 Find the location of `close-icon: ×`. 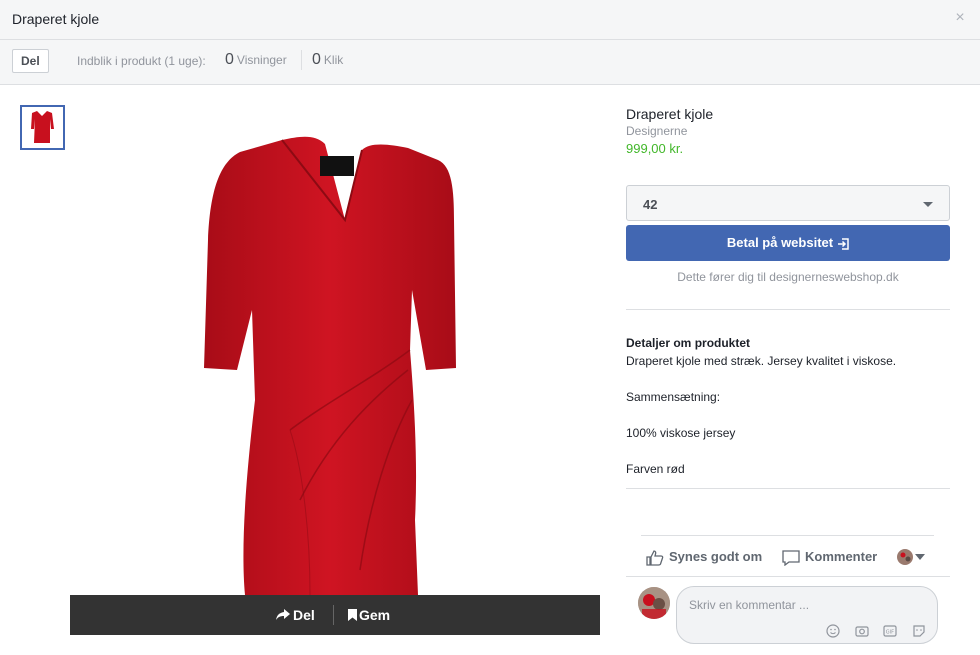

close-icon: × is located at coordinates (960, 18).